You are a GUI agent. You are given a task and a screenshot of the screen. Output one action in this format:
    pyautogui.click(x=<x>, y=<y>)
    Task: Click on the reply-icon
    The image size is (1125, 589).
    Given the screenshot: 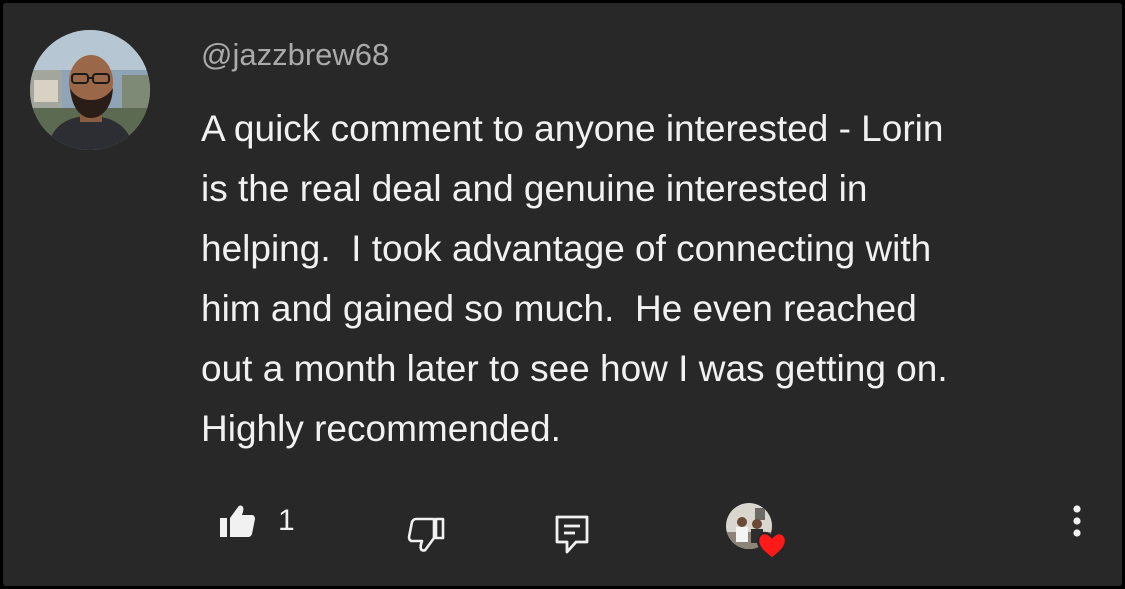 What is the action you would take?
    pyautogui.click(x=572, y=534)
    